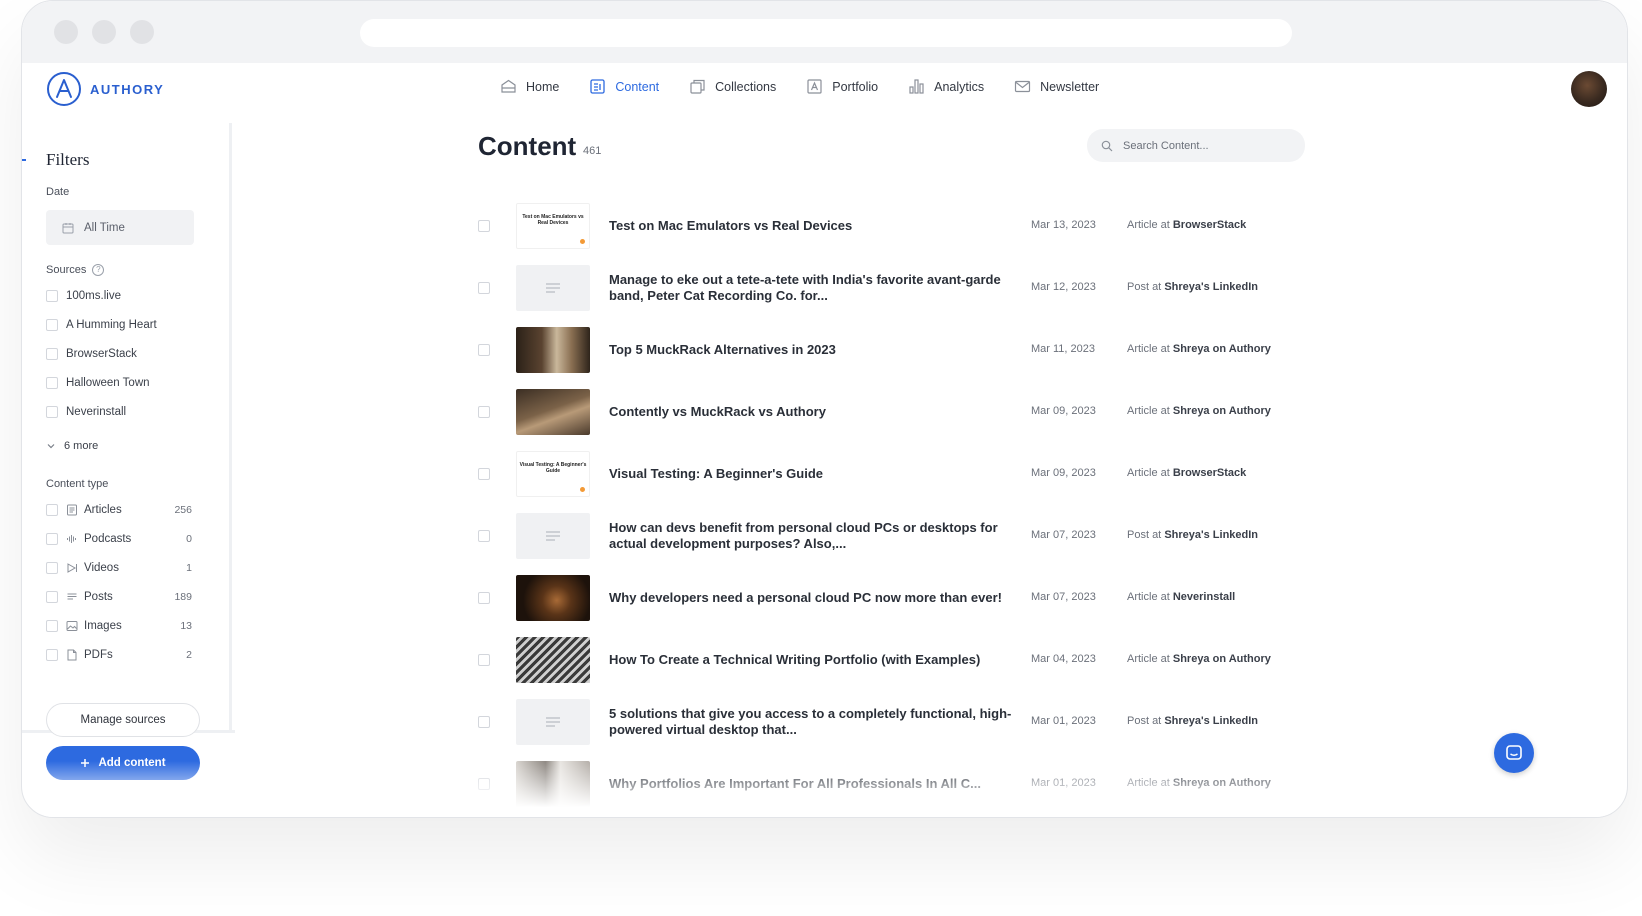 The height and width of the screenshot is (916, 1642). I want to click on plus-icon, so click(85, 763).